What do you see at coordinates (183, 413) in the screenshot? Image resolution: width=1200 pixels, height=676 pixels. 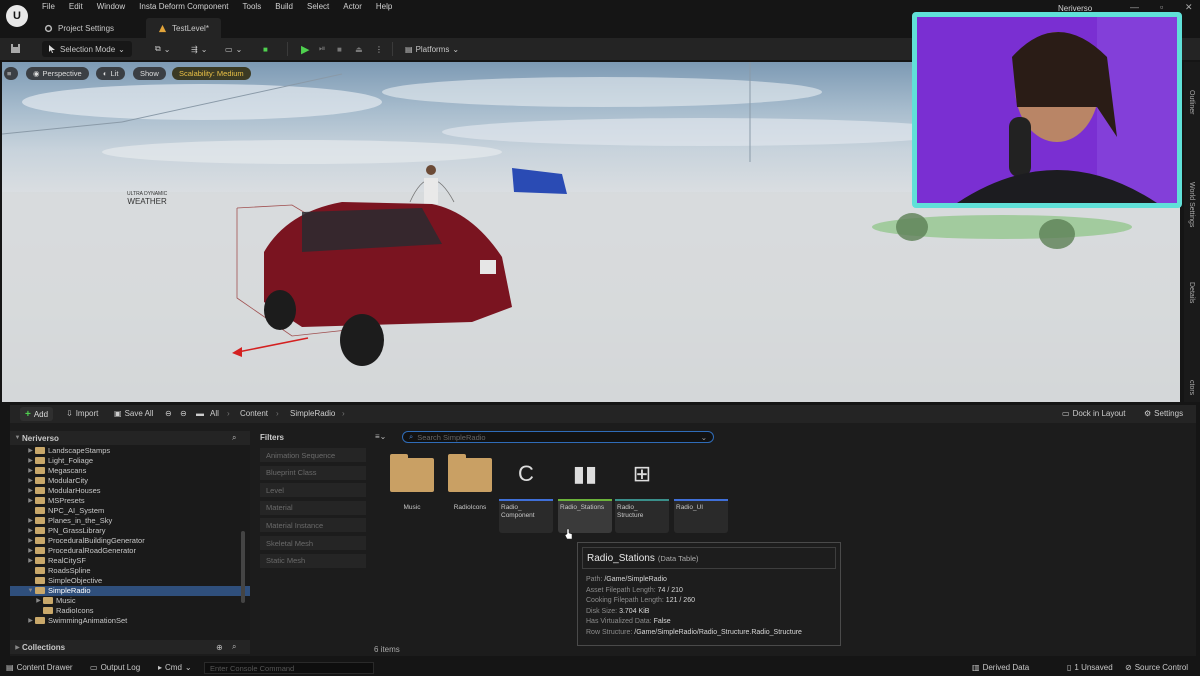 I see `history-forward-button: ⊖` at bounding box center [183, 413].